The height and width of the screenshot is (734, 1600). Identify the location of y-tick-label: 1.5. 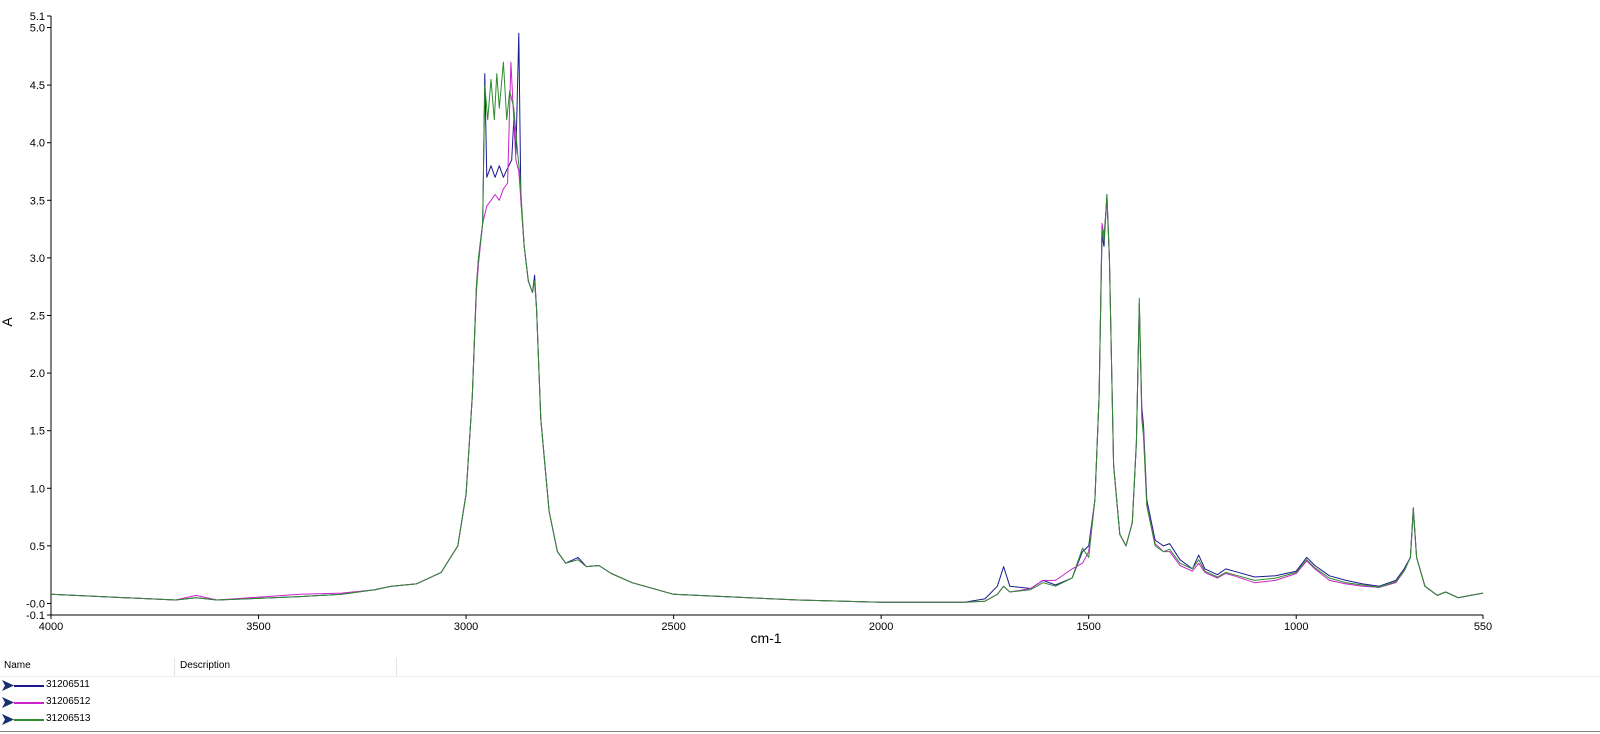
(37, 432).